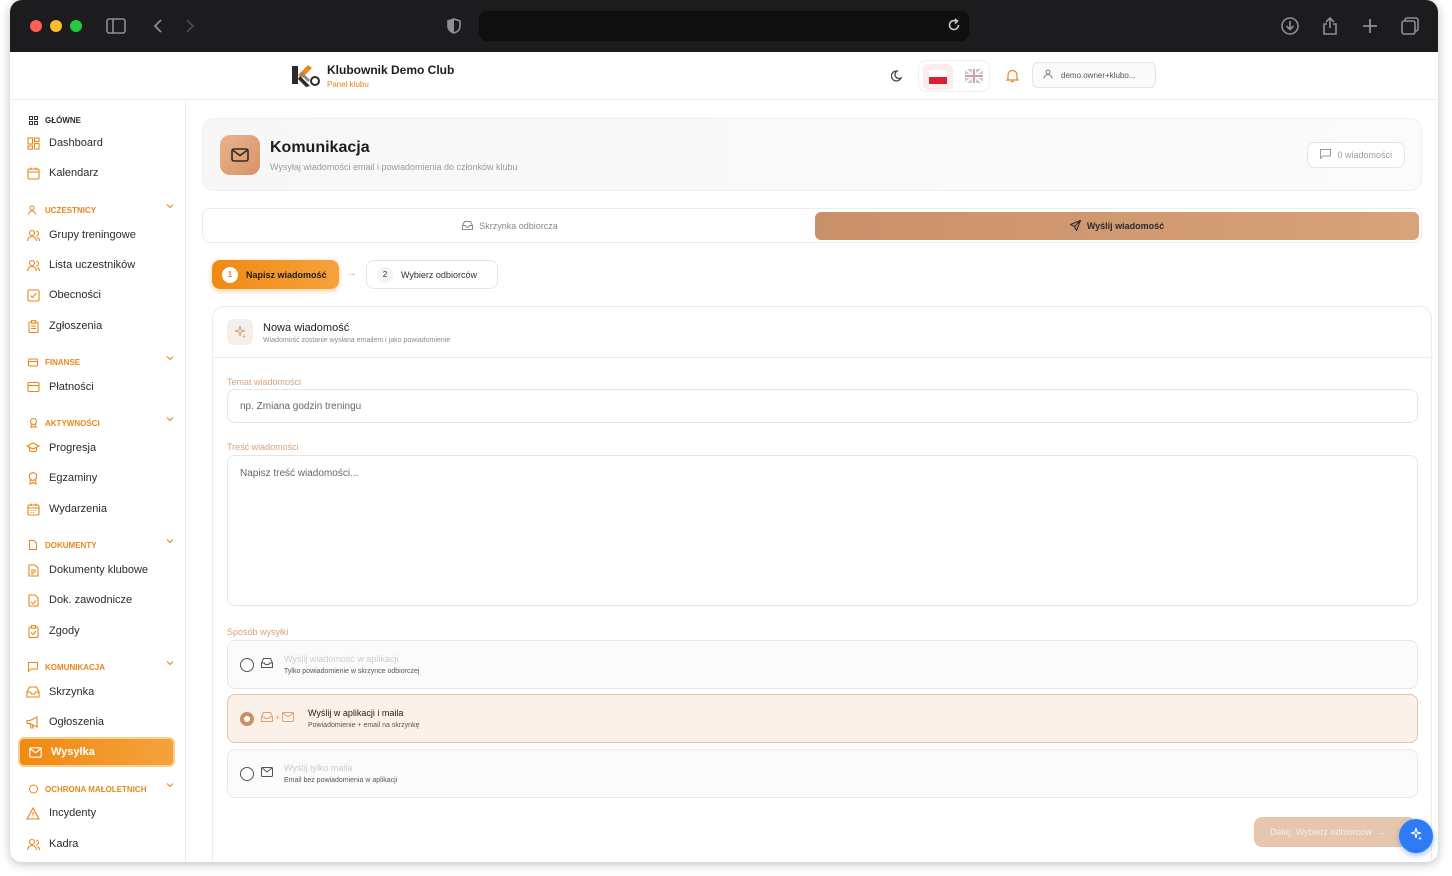 The width and height of the screenshot is (1452, 876). I want to click on sidebar-item-exams: Egzaminy, so click(101, 478).